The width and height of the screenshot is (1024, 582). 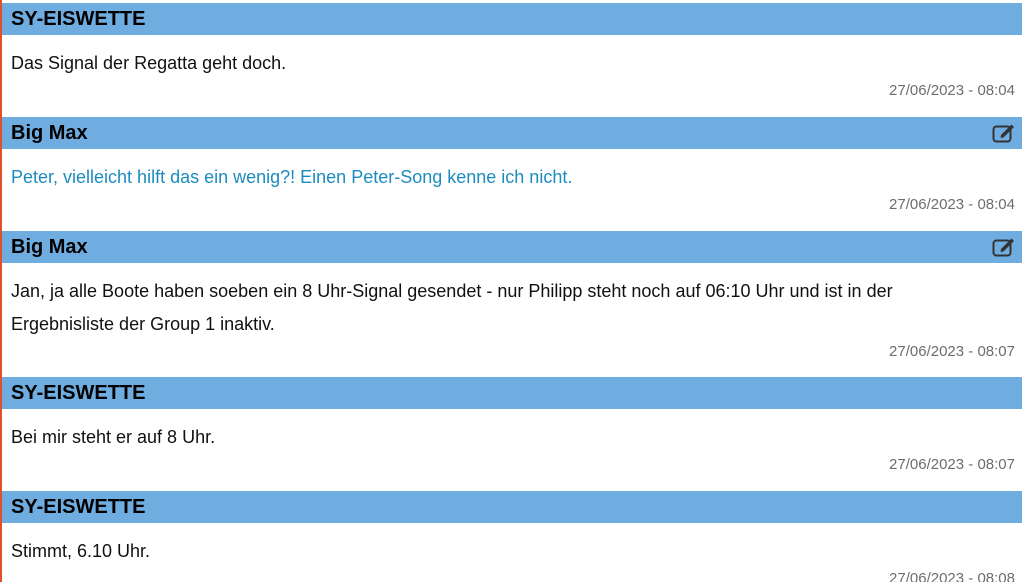 I want to click on post-timestamp: 27/06/2023 - 08:08, so click(x=952, y=576).